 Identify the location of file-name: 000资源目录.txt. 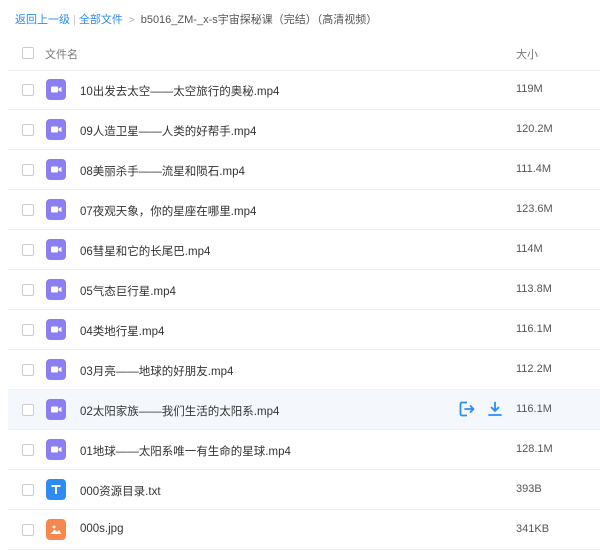
(120, 491).